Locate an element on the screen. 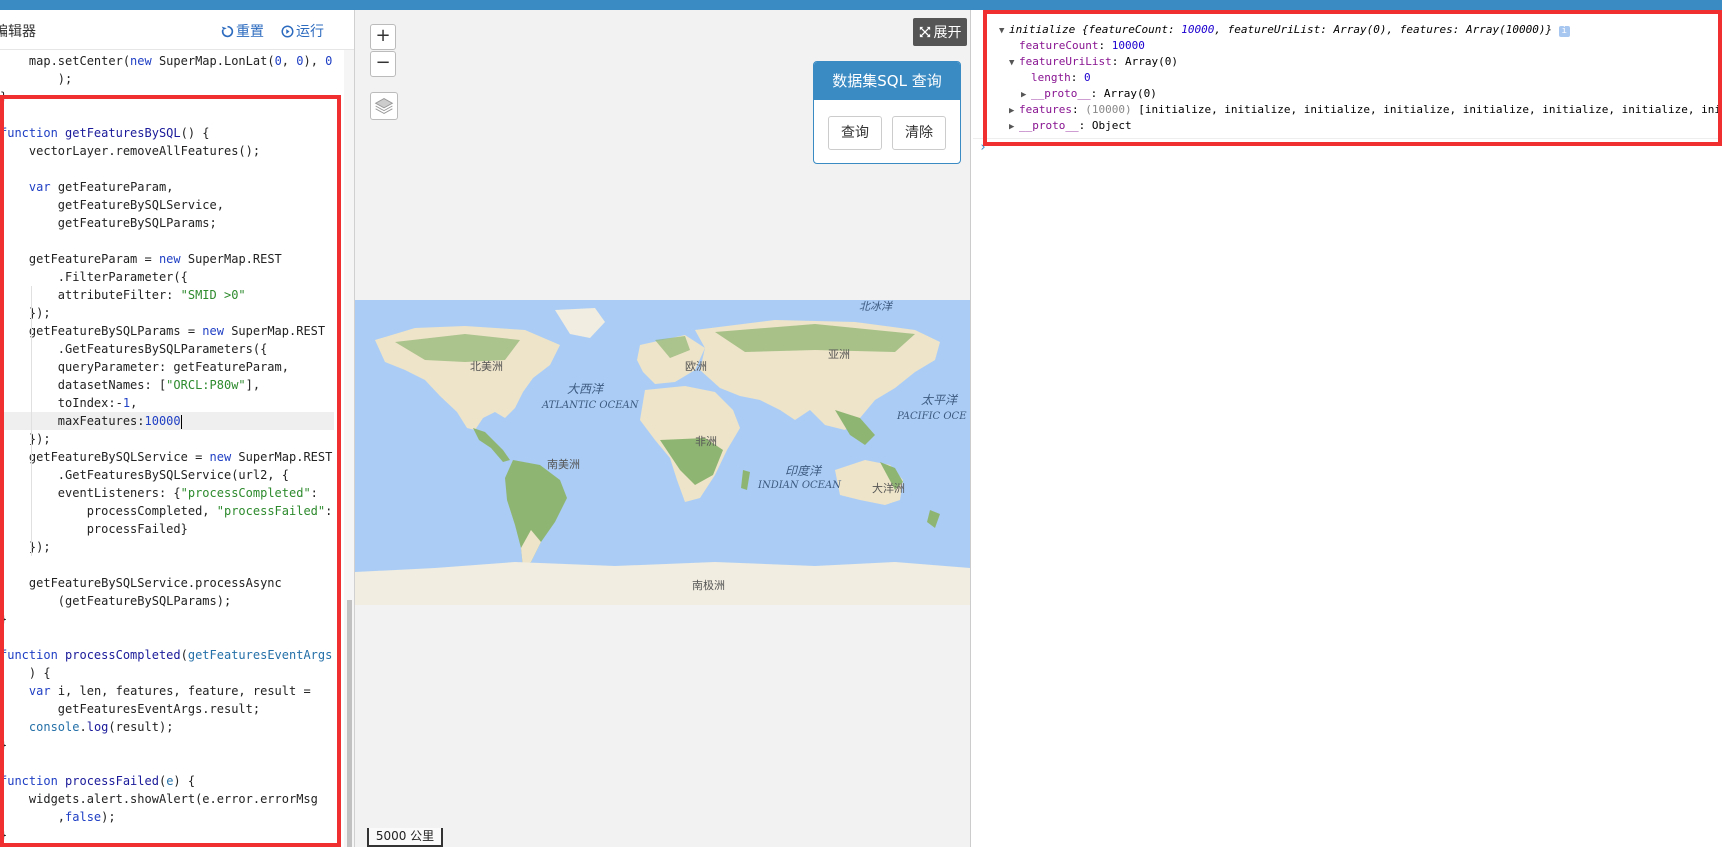 Image resolution: width=1722 pixels, height=847 pixels. label-north-america: 北美洲 is located at coordinates (486, 366).